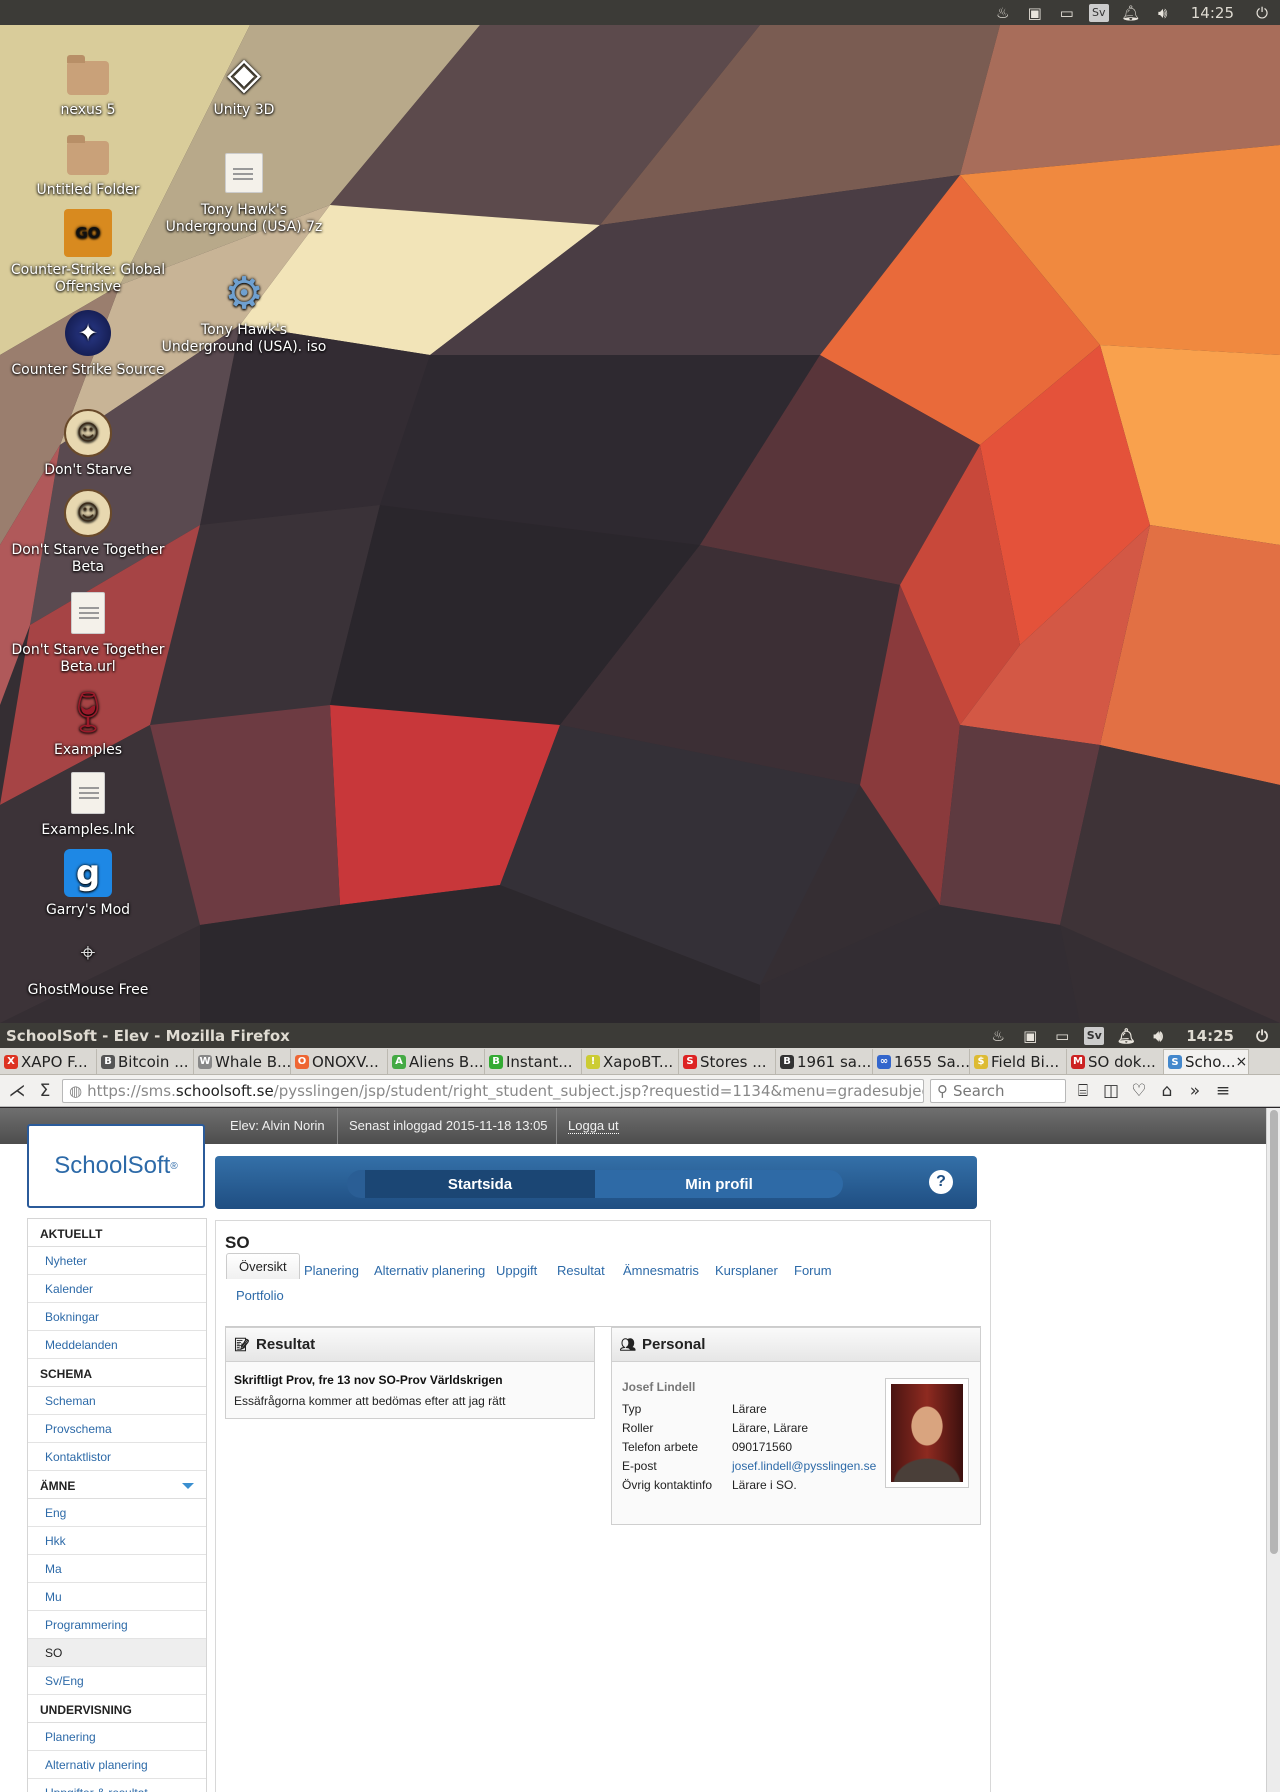  Describe the element at coordinates (1274, 1332) in the screenshot. I see `scrollbar-thumb` at that location.